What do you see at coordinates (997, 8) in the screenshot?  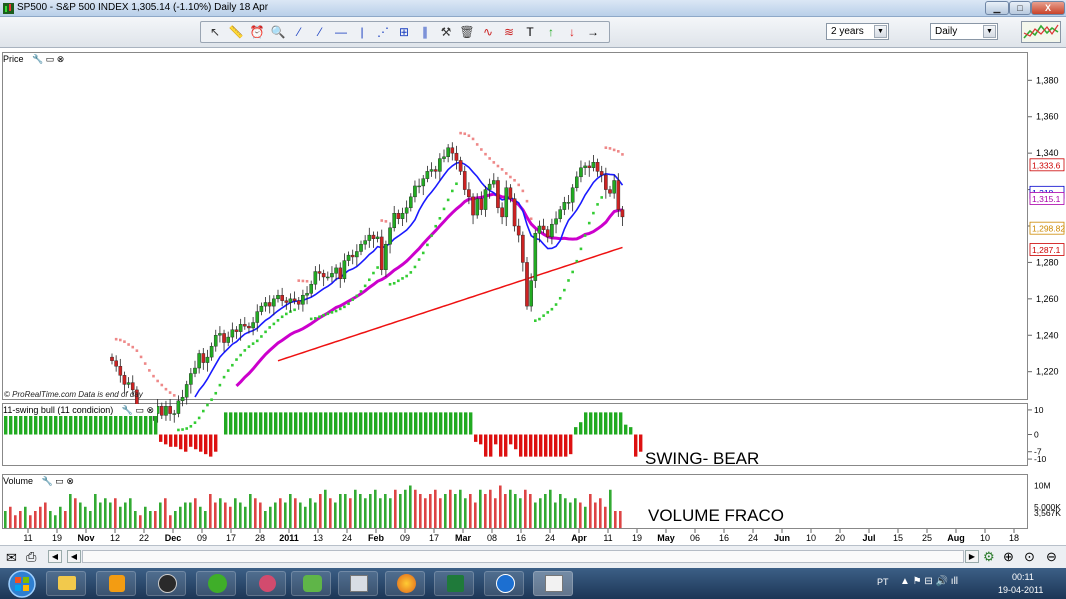 I see `minimize-button: ▁` at bounding box center [997, 8].